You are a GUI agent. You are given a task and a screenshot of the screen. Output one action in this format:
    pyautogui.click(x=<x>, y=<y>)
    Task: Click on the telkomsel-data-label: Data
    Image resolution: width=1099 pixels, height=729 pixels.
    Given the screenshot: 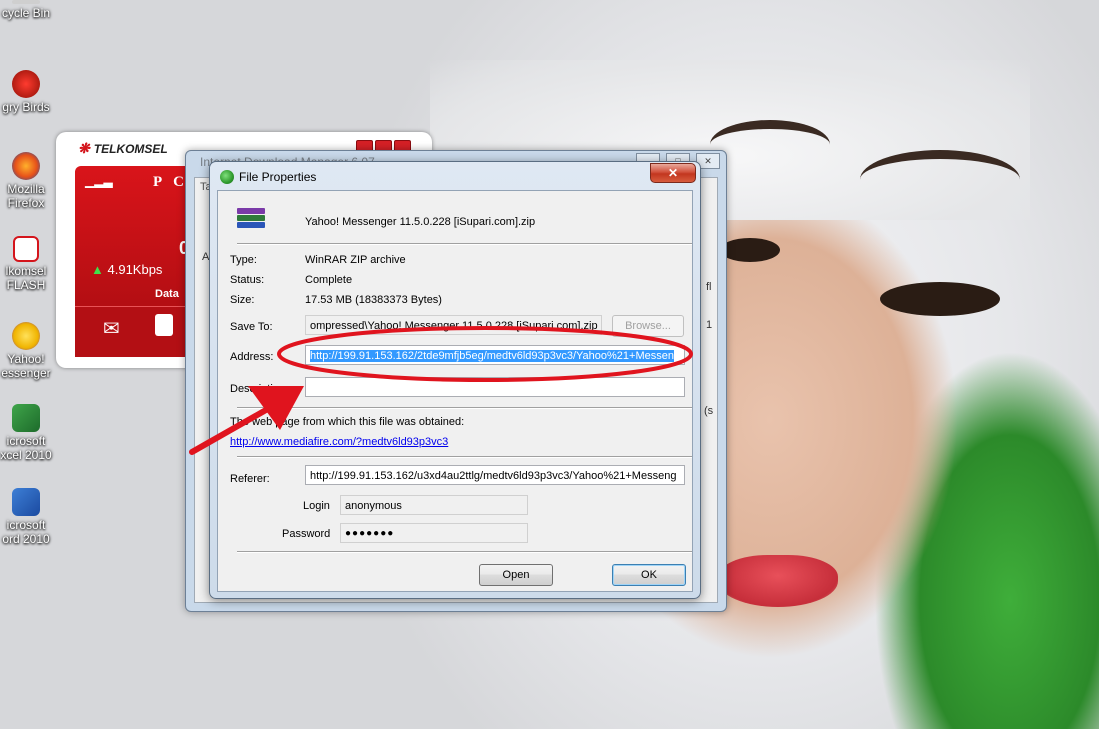 What is the action you would take?
    pyautogui.click(x=167, y=294)
    